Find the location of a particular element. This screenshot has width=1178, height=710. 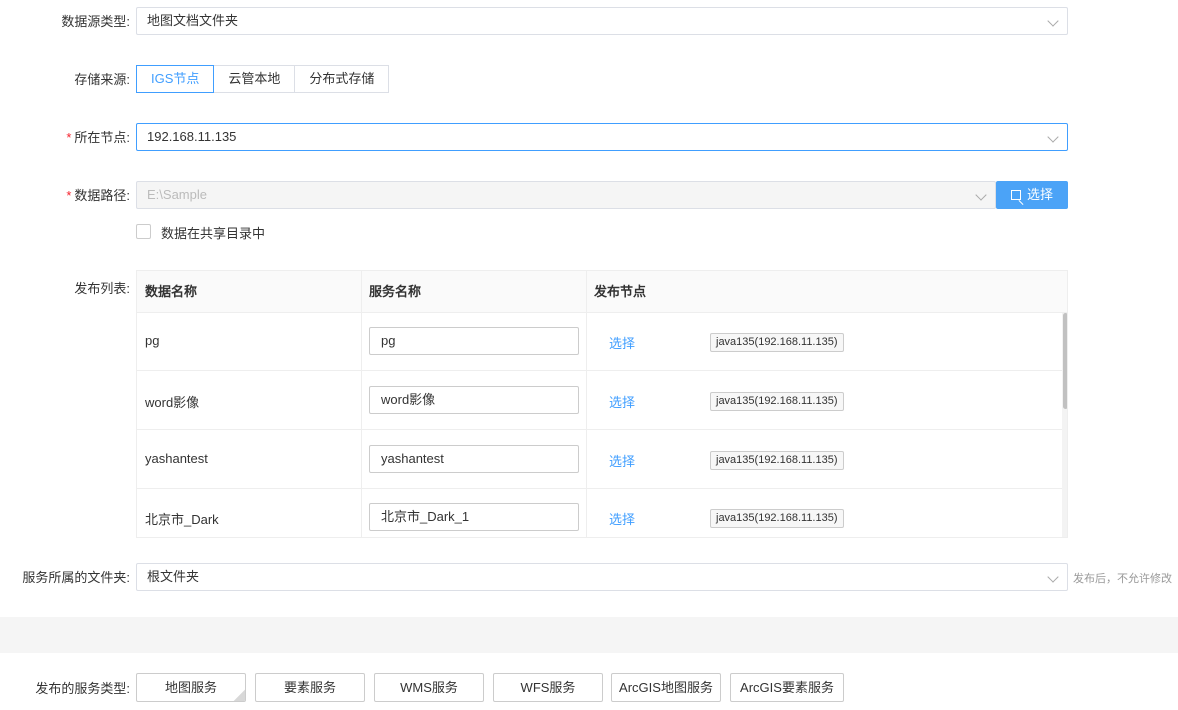

service-folder-value: 根文件夹 is located at coordinates (173, 576).